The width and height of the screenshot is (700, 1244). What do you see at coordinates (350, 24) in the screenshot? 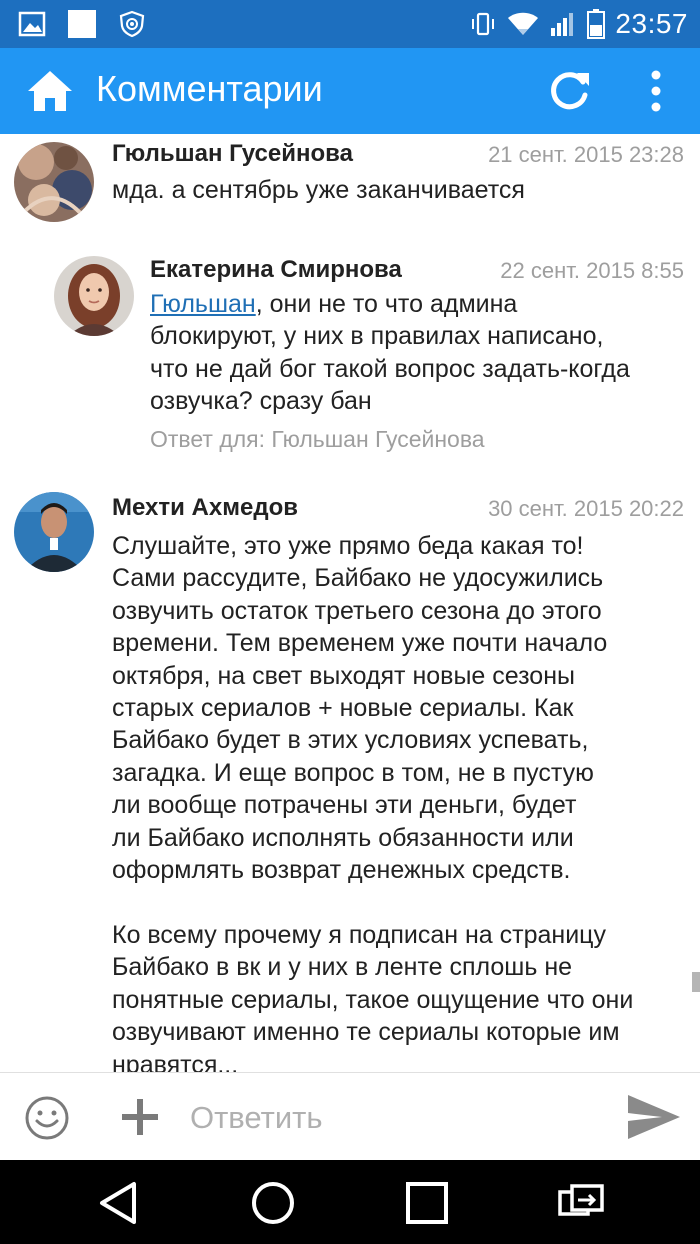
I see `status-bar: 23:57` at bounding box center [350, 24].